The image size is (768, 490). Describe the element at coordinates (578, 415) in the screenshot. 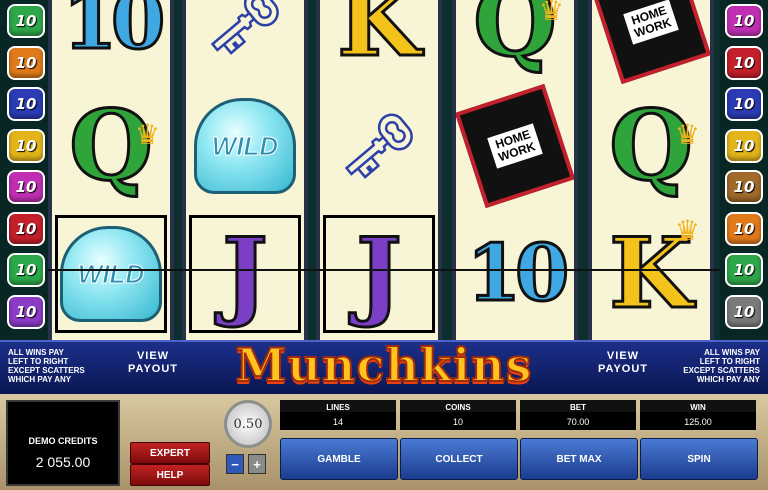

I see `bet-display: BET 70.00` at that location.